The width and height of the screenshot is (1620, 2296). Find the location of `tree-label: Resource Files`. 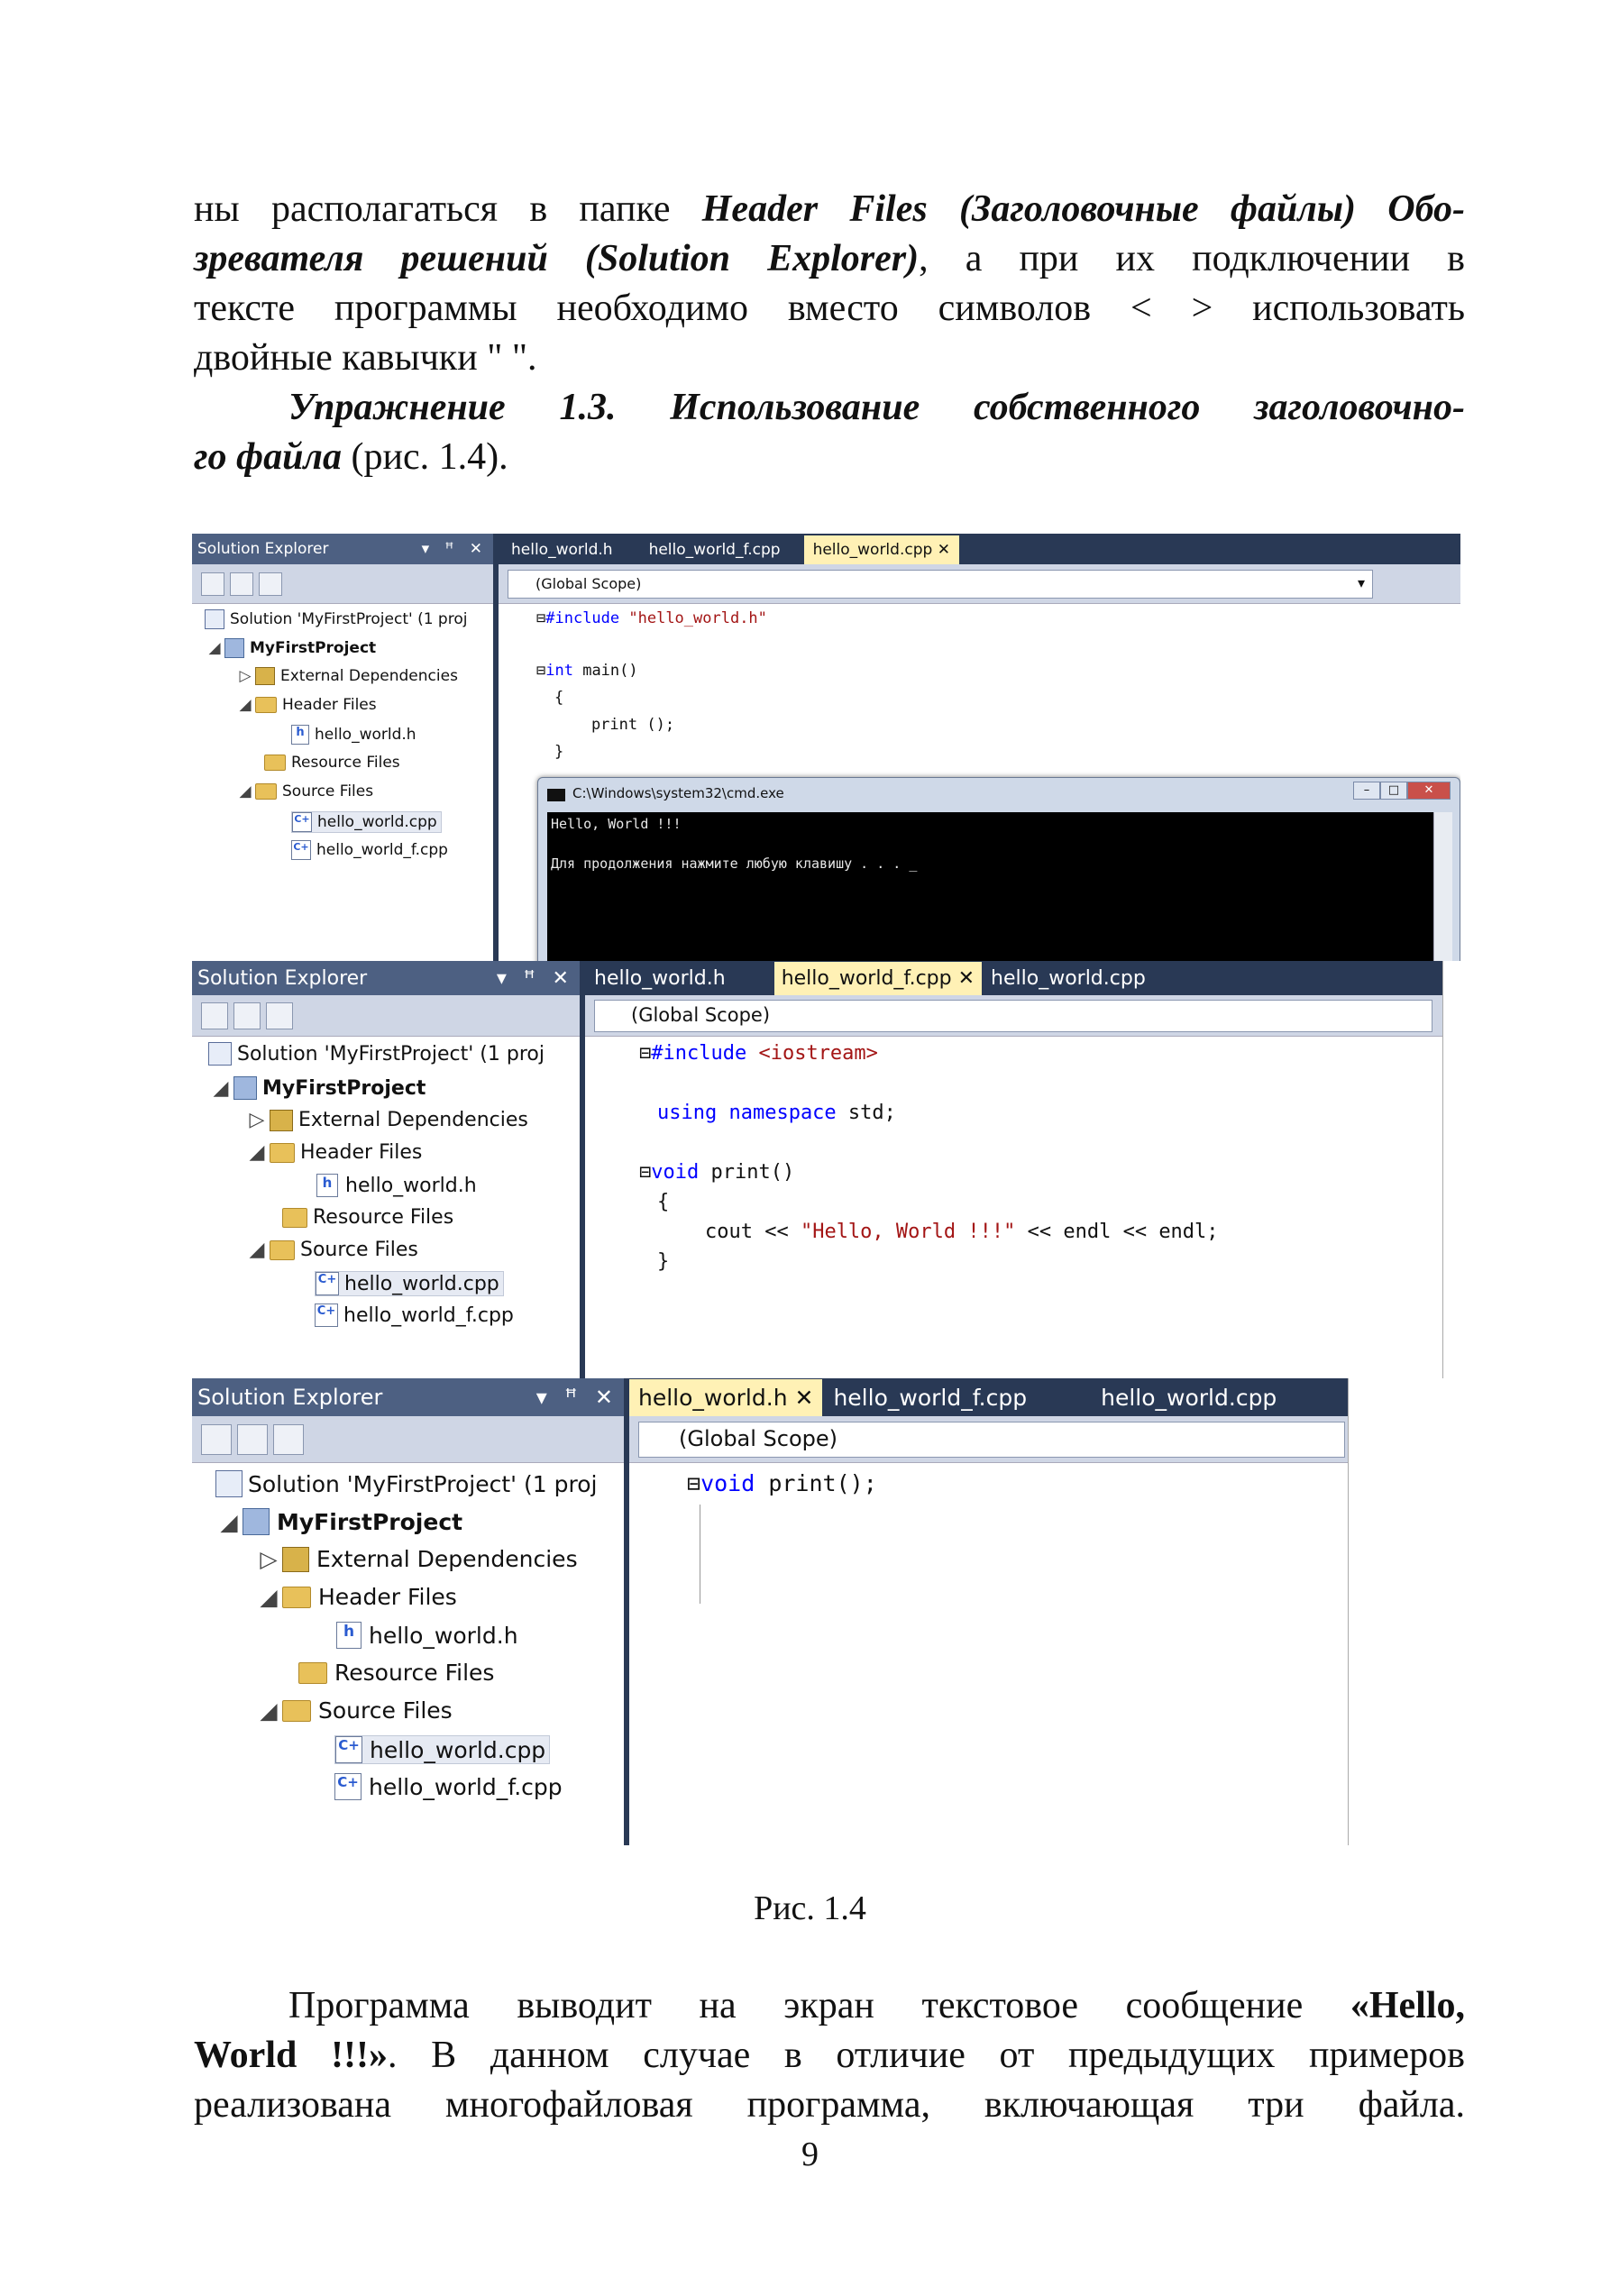

tree-label: Resource Files is located at coordinates (345, 763).